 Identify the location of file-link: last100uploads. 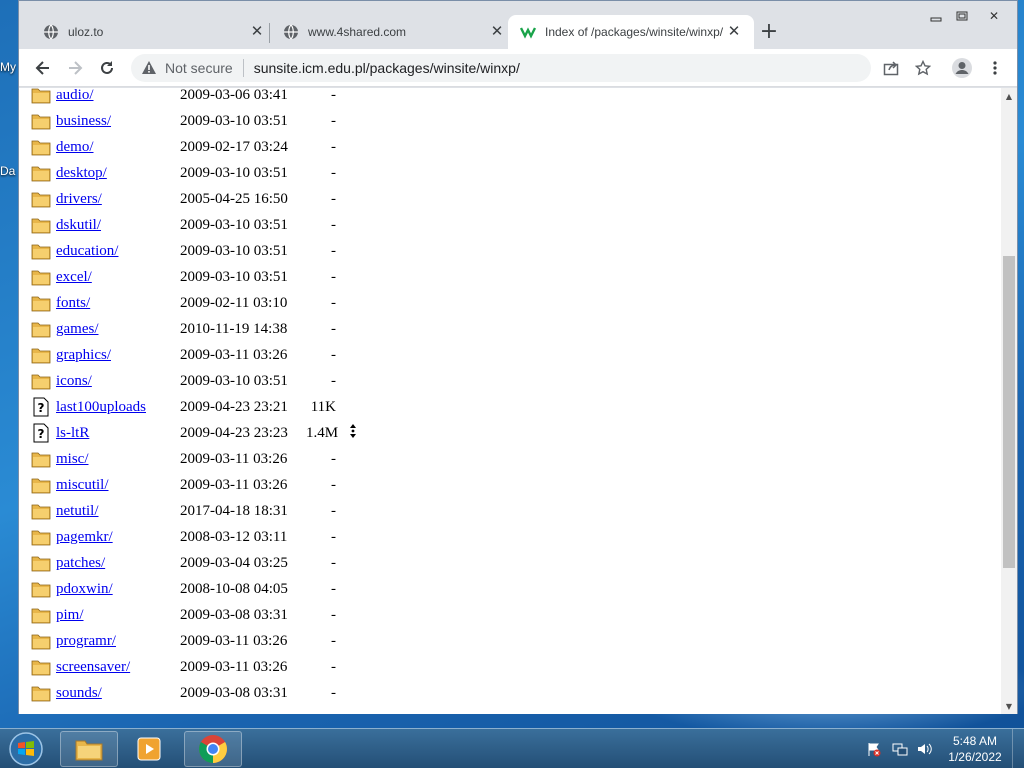
(118, 407).